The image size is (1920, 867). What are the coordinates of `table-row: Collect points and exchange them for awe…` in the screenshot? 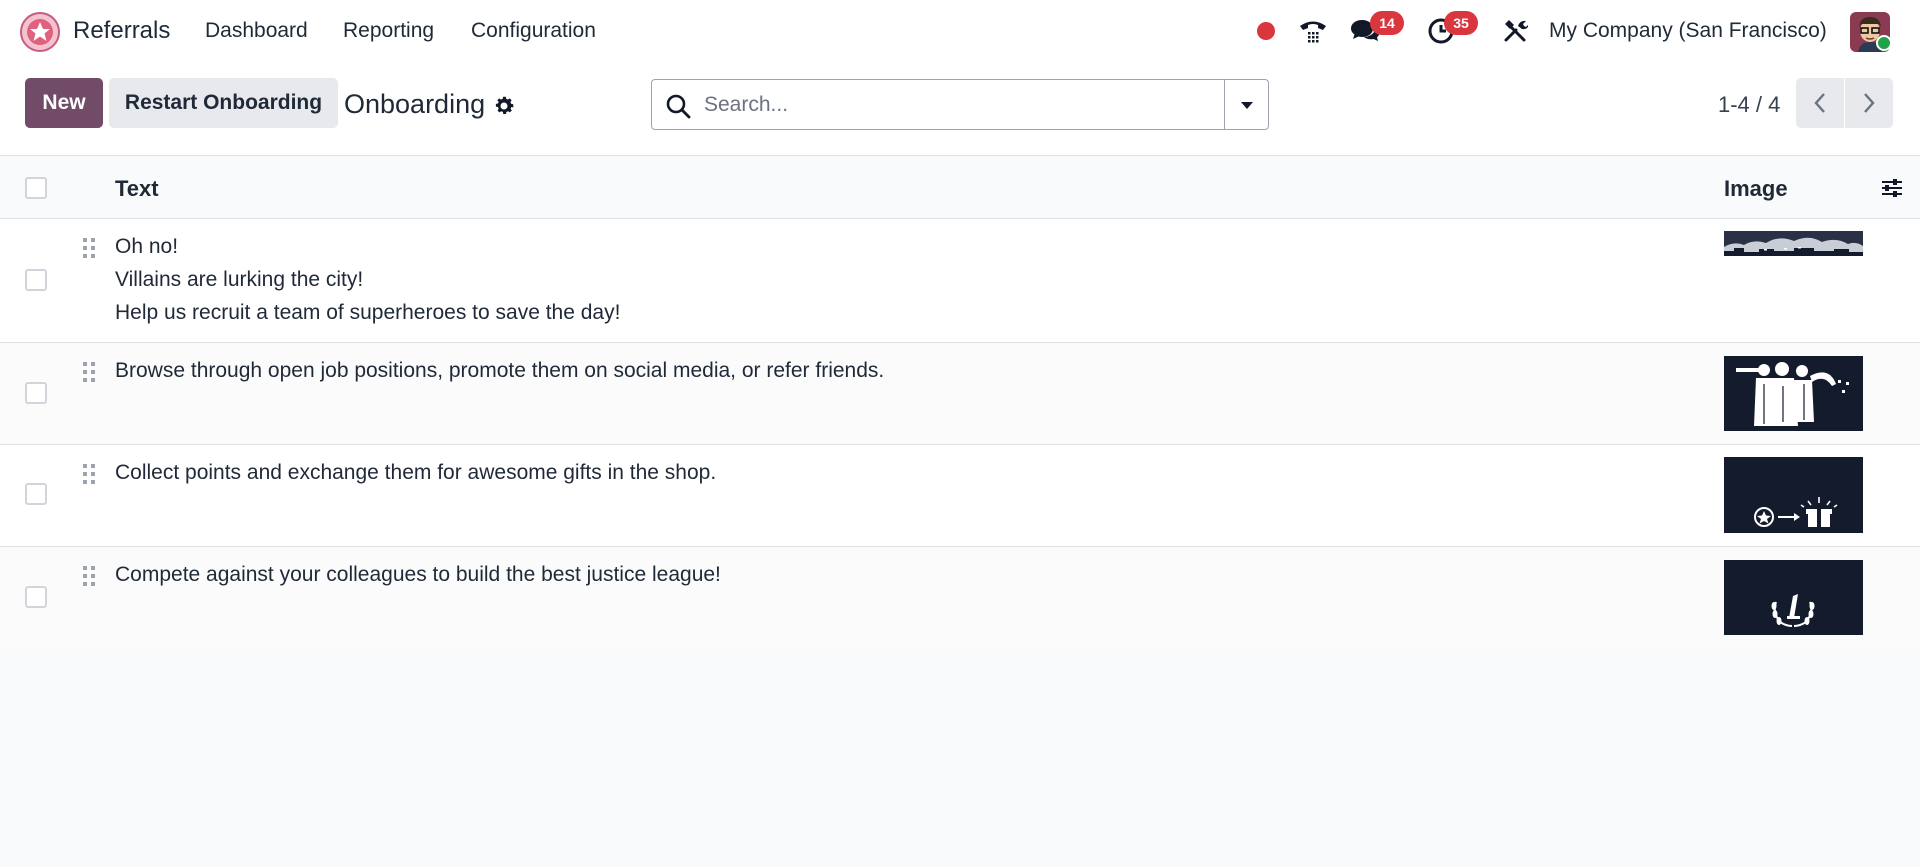 It's located at (960, 496).